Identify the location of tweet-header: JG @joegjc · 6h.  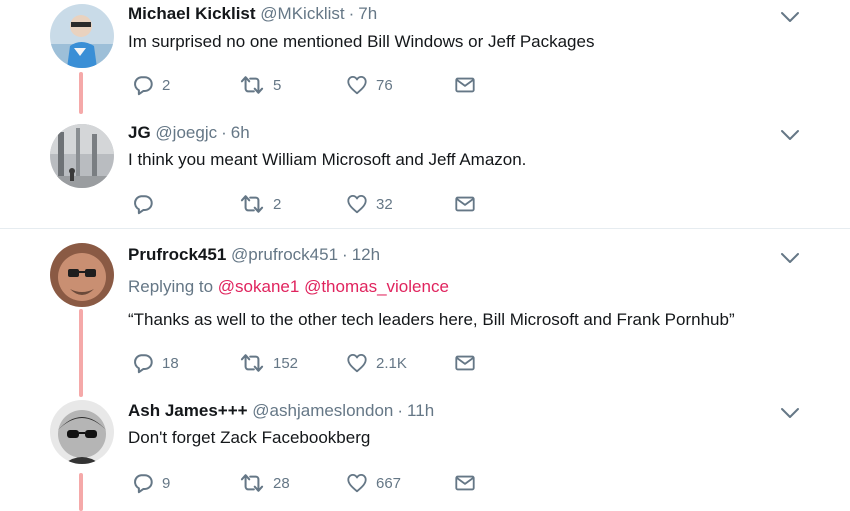
(189, 133).